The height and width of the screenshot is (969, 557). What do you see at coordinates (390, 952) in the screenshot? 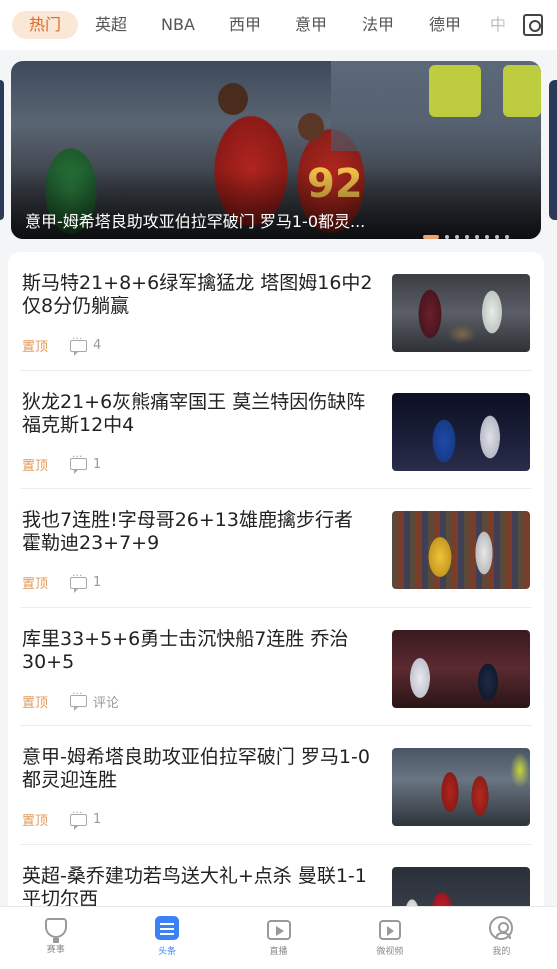
I see `nav-label: 微视频` at bounding box center [390, 952].